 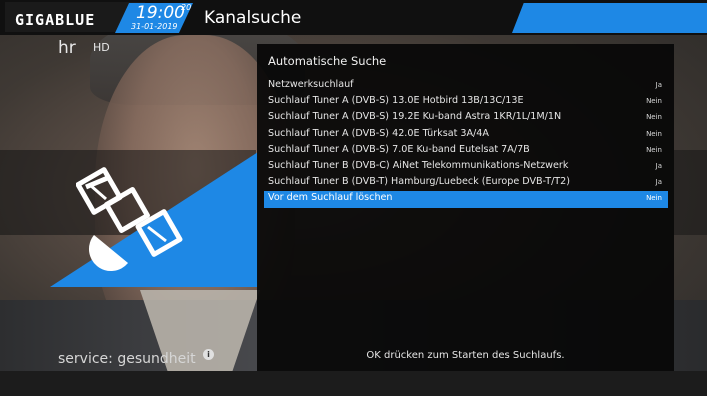 What do you see at coordinates (311, 84) in the screenshot?
I see `option-label: Netzwerksuchlauf` at bounding box center [311, 84].